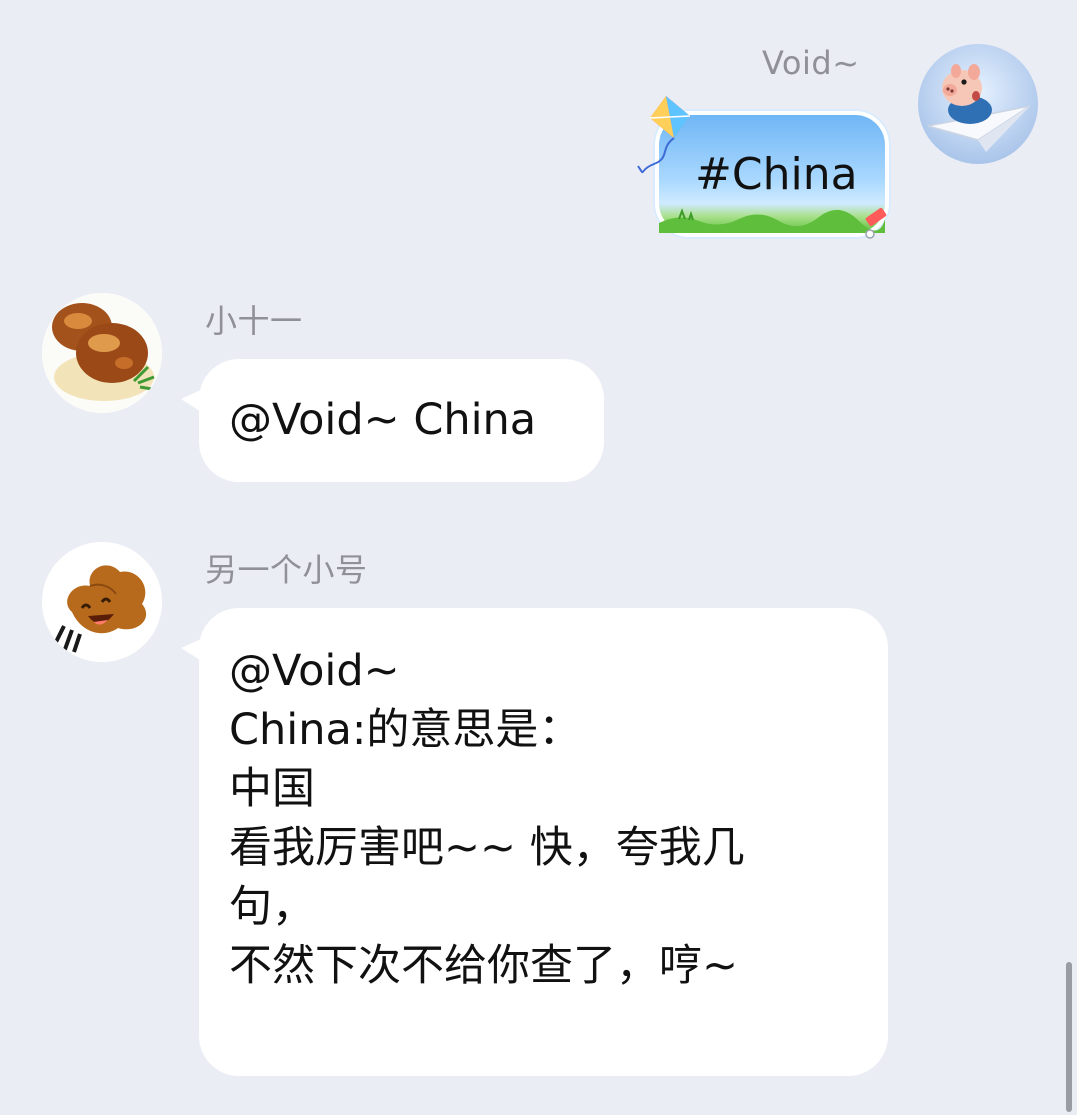 The height and width of the screenshot is (1115, 1077). What do you see at coordinates (286, 570) in the screenshot?
I see `sender-name-alt-account: 另一个小号` at bounding box center [286, 570].